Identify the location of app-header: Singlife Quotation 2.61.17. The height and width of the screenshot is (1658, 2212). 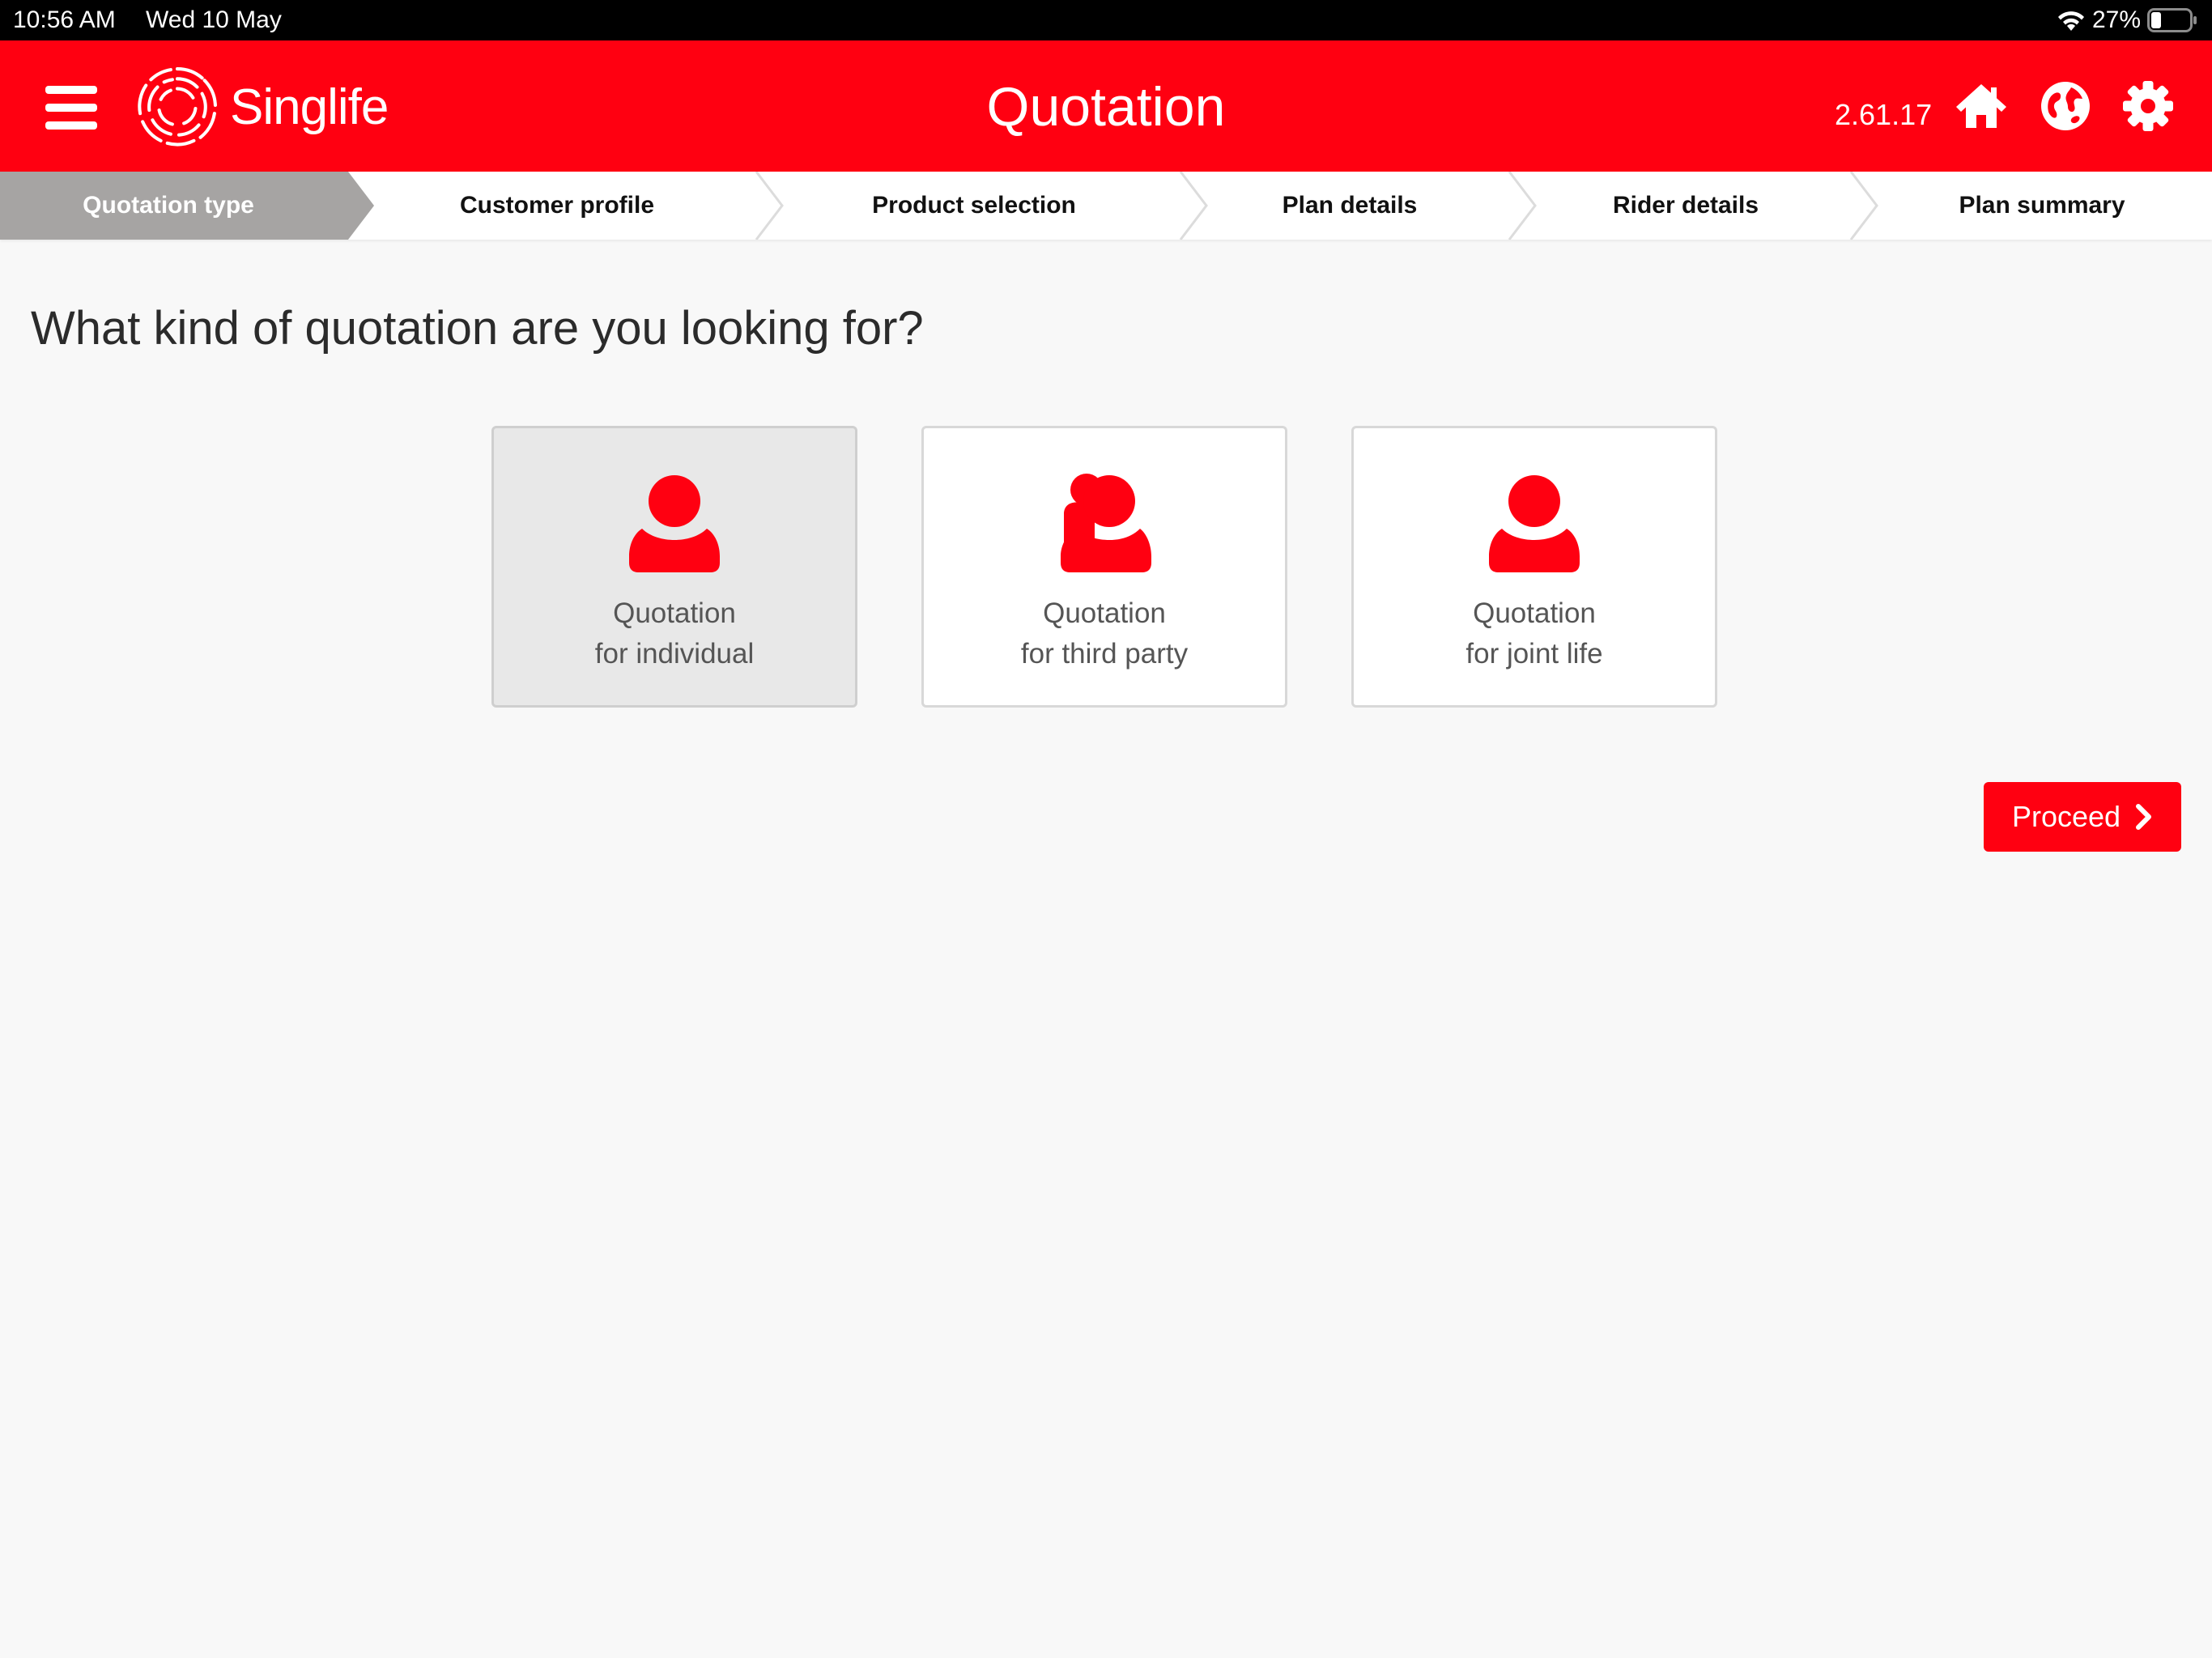
(1106, 106).